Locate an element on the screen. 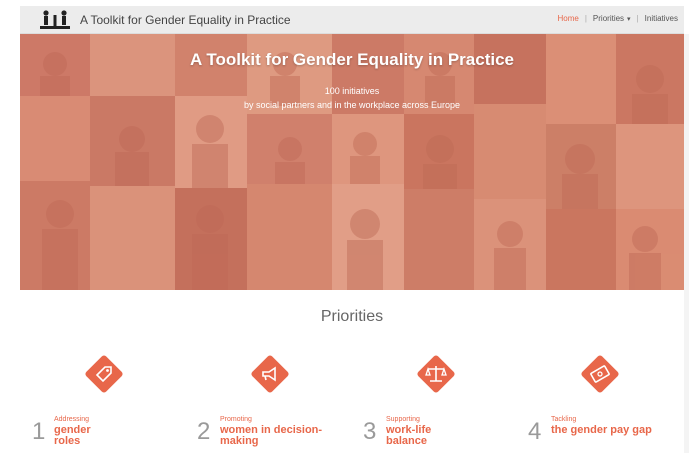 The width and height of the screenshot is (689, 453). hero-initiatives-count: 100 initiatives is located at coordinates (352, 91).